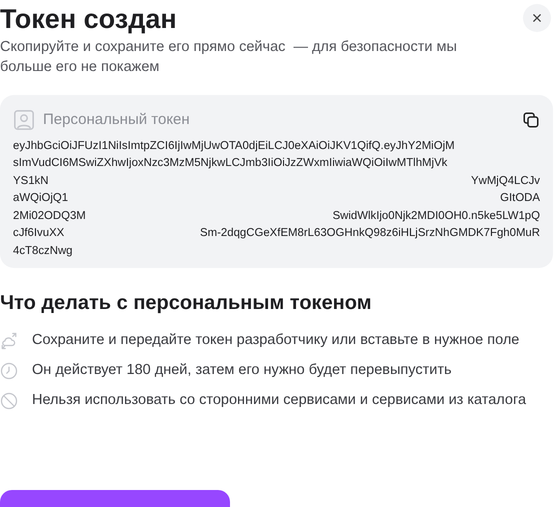 The width and height of the screenshot is (559, 507). What do you see at coordinates (279, 400) in the screenshot?
I see `instruction-text: Нельзя использовать со сторонними сервисами и сервисами из каталога` at bounding box center [279, 400].